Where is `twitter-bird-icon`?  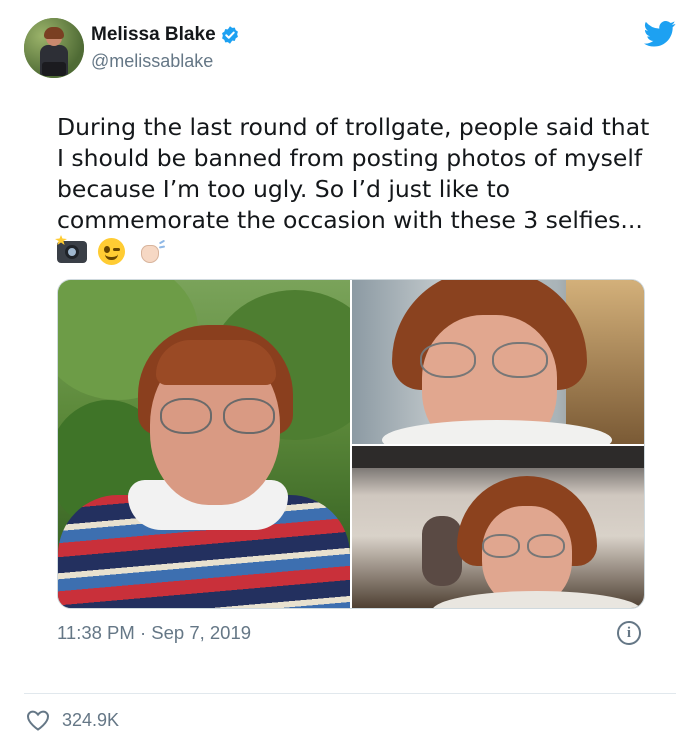 twitter-bird-icon is located at coordinates (660, 34).